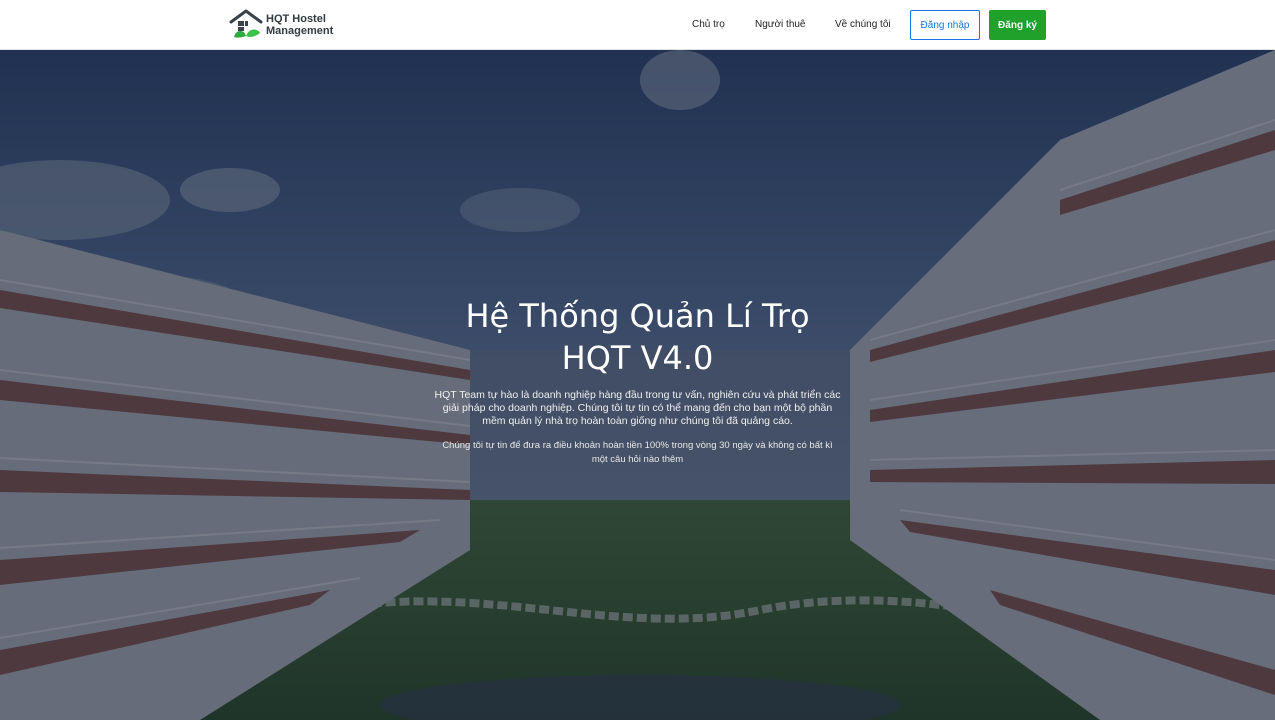  Describe the element at coordinates (1017, 25) in the screenshot. I see `register-button: Đăng ký` at that location.